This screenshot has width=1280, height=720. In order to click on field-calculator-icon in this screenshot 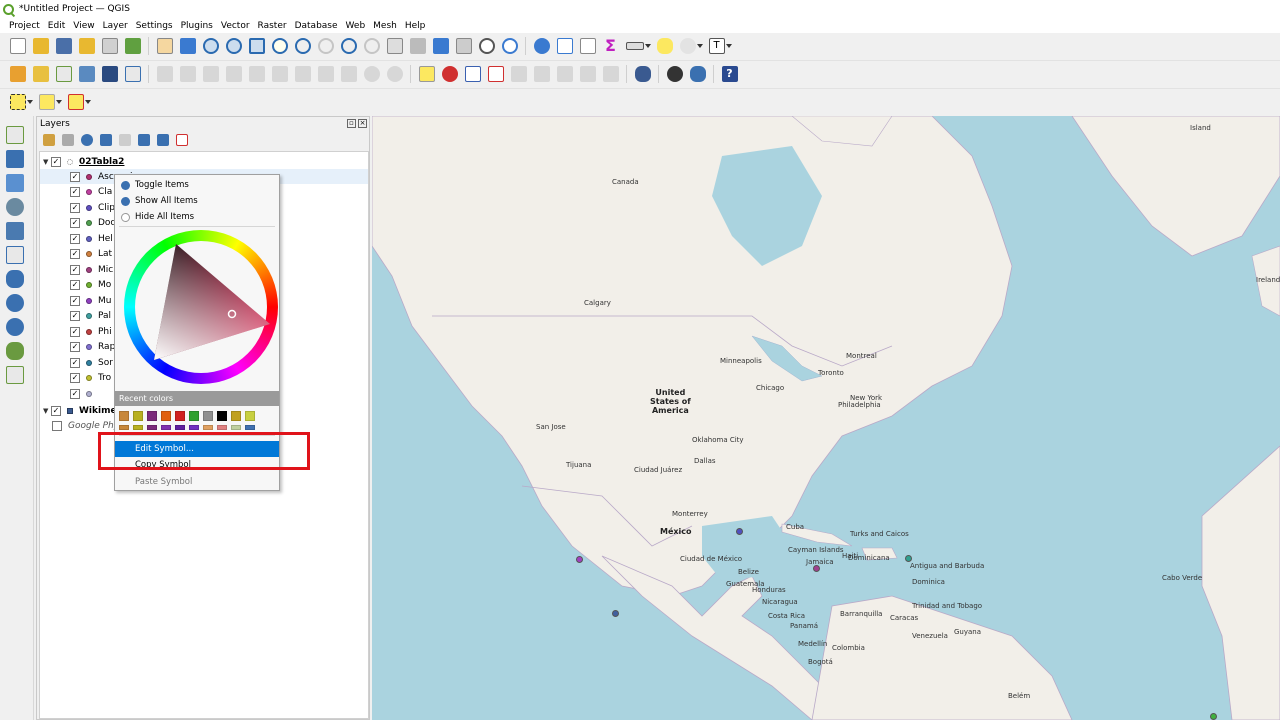, I will do `click(587, 46)`.